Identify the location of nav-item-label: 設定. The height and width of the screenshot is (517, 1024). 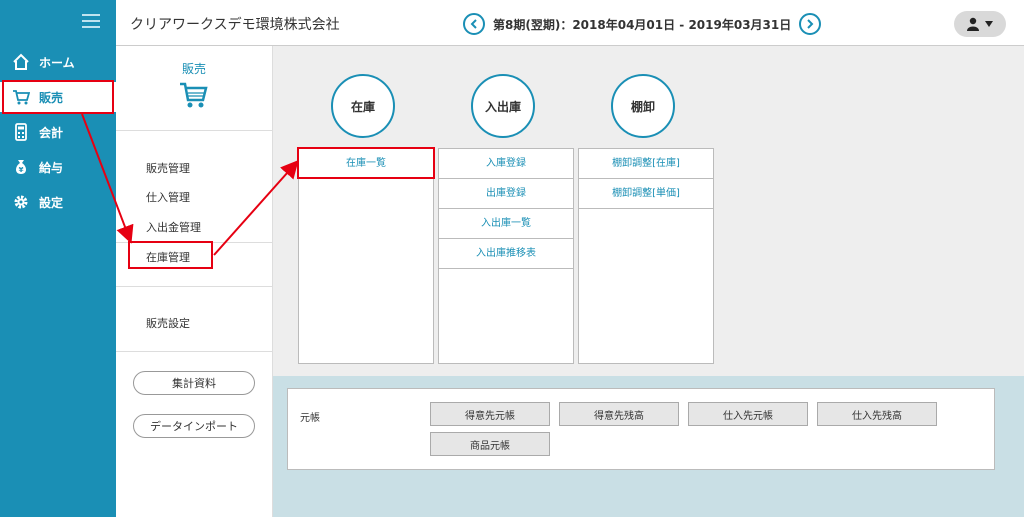
(51, 202).